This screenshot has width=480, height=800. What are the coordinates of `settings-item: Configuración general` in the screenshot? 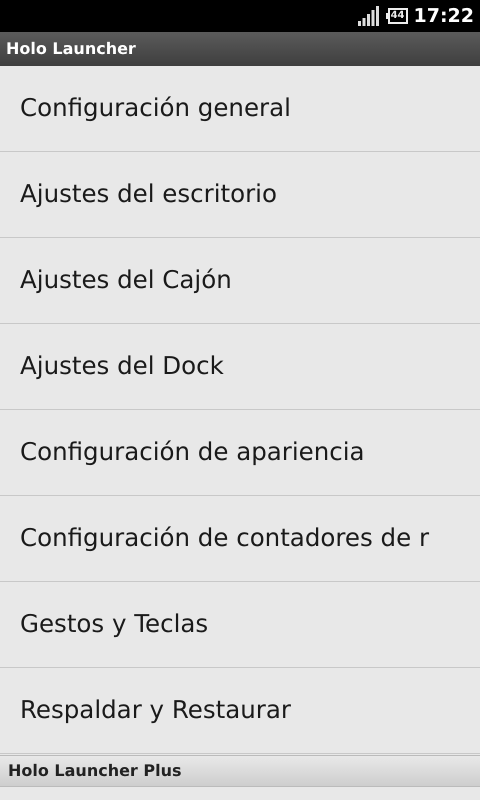 It's located at (240, 109).